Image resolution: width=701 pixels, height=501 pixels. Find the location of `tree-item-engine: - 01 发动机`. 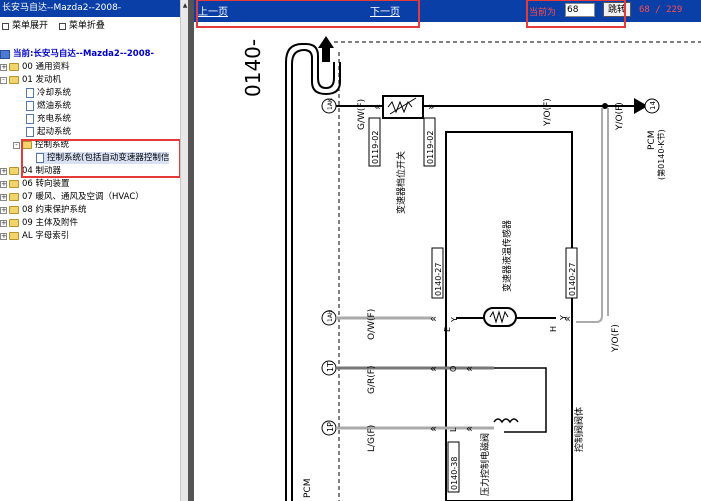

tree-item-engine: - 01 发动机 is located at coordinates (30, 80).